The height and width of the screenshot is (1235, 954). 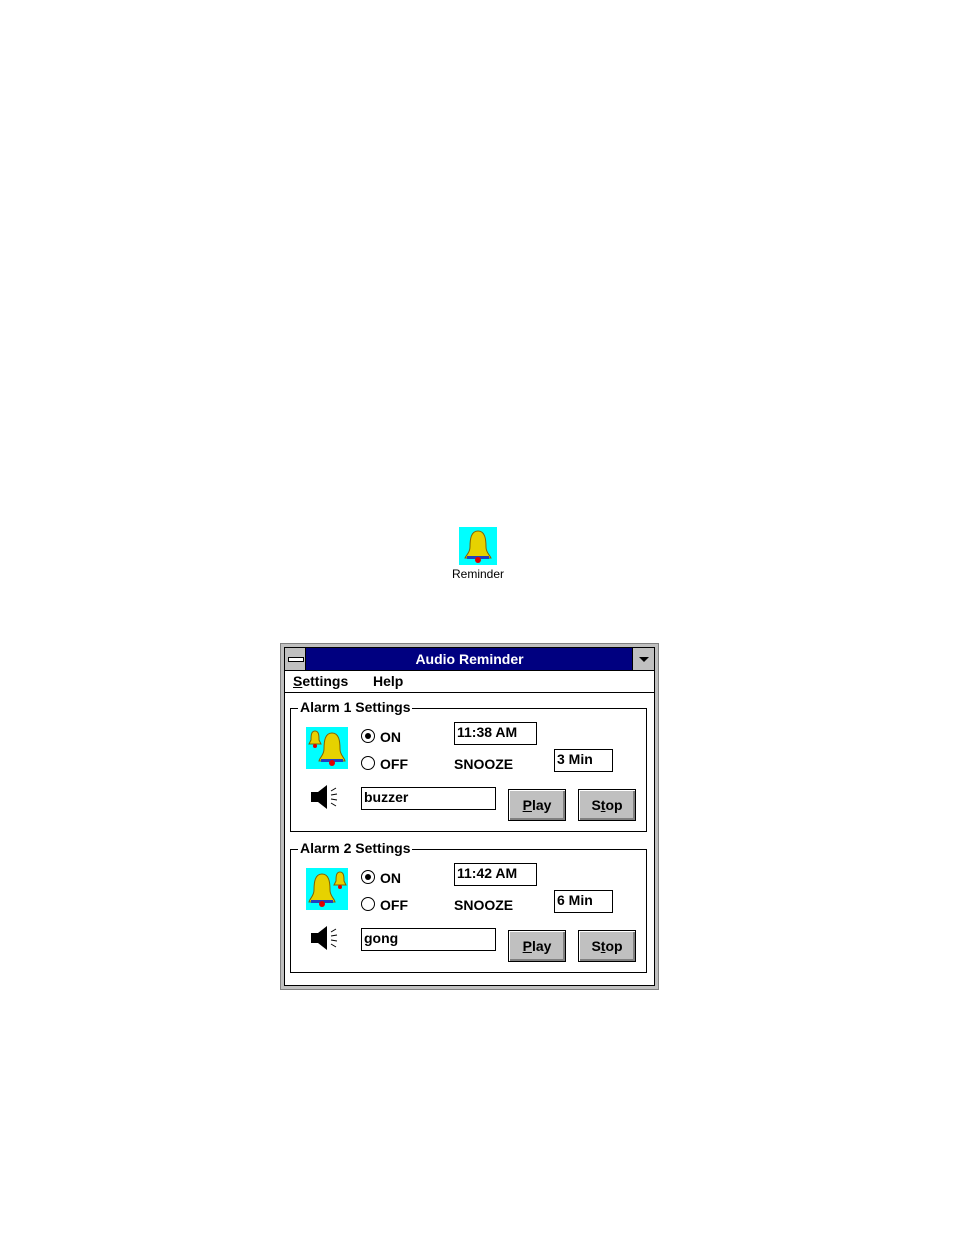 What do you see at coordinates (583, 901) in the screenshot?
I see `alarm-2-snooze-input: 6 Min` at bounding box center [583, 901].